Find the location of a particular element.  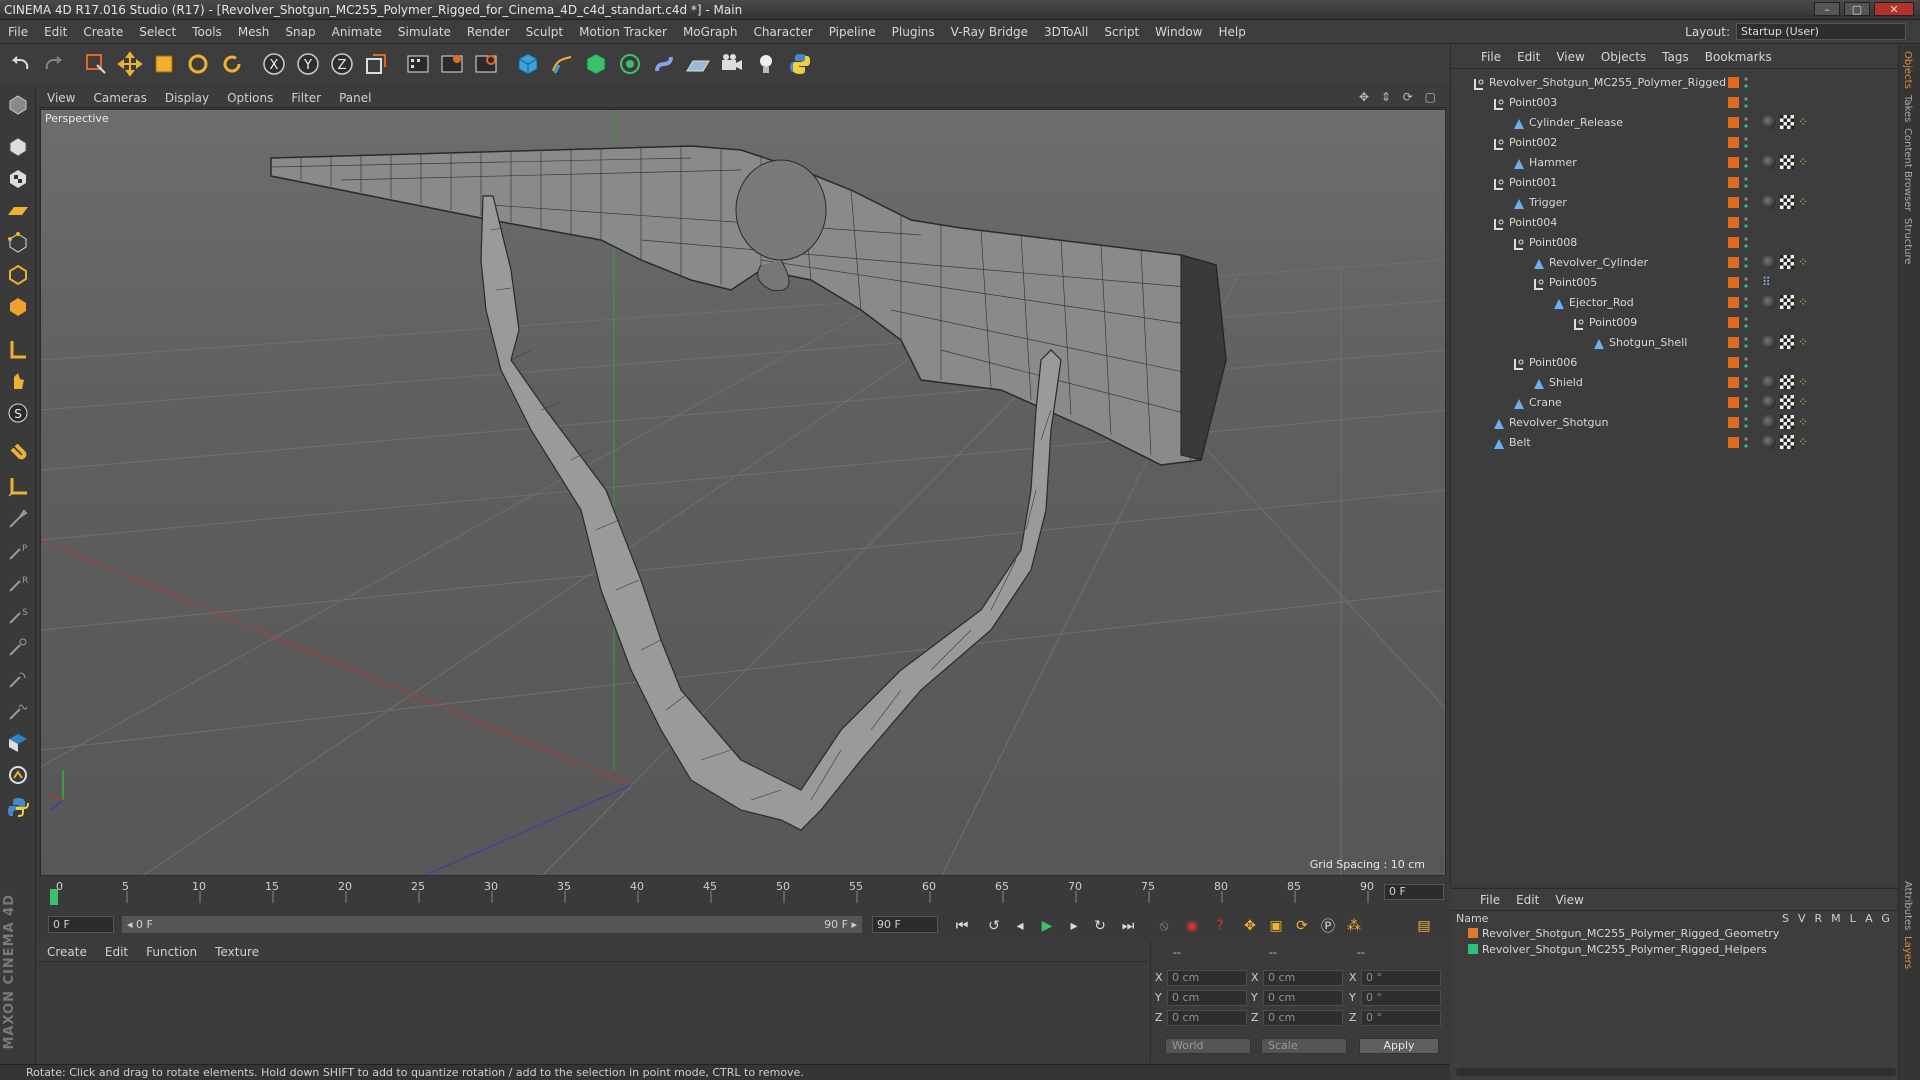

polygons-mode-icon is located at coordinates (18, 307).